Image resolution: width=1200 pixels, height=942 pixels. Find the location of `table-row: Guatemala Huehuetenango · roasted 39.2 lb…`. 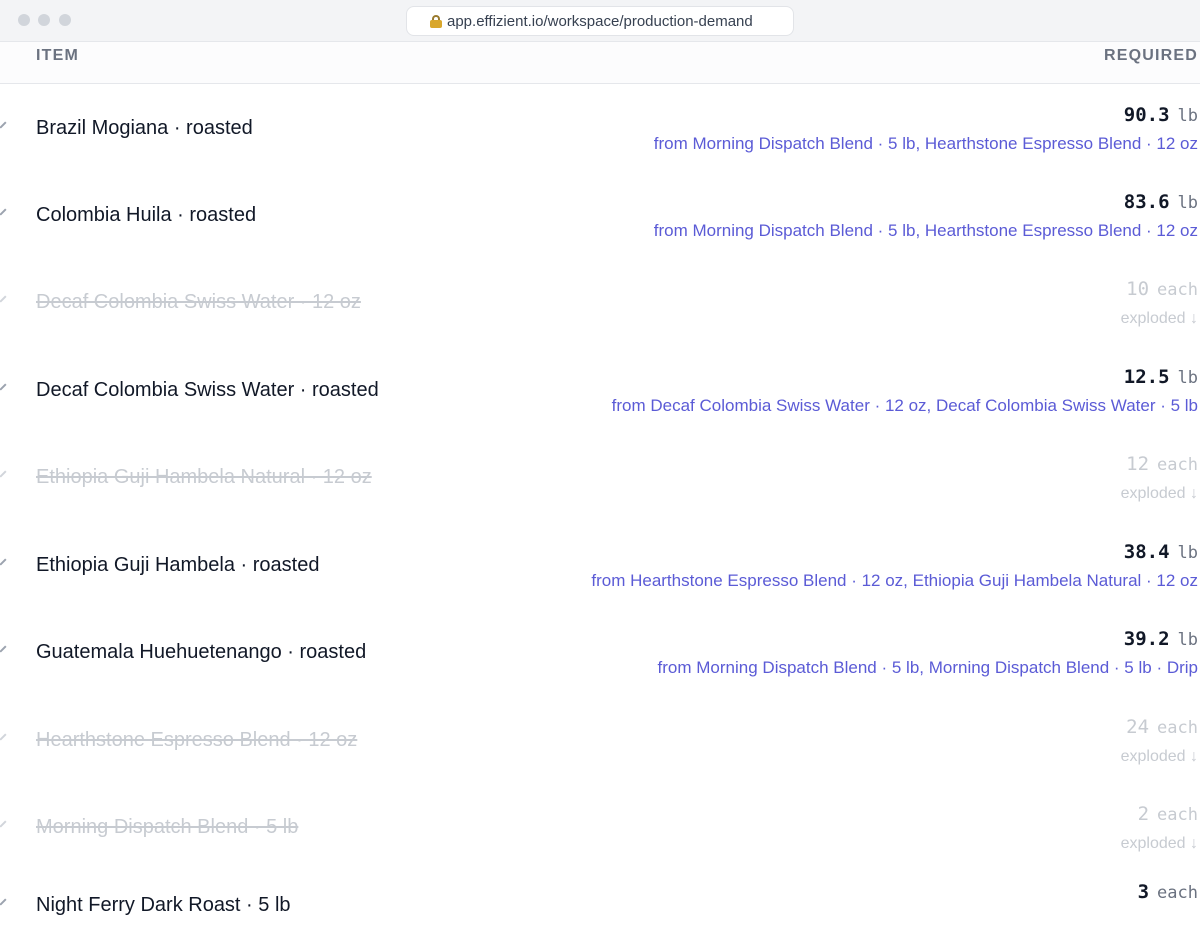

table-row: Guatemala Huehuetenango · roasted 39.2 lb… is located at coordinates (600, 651).